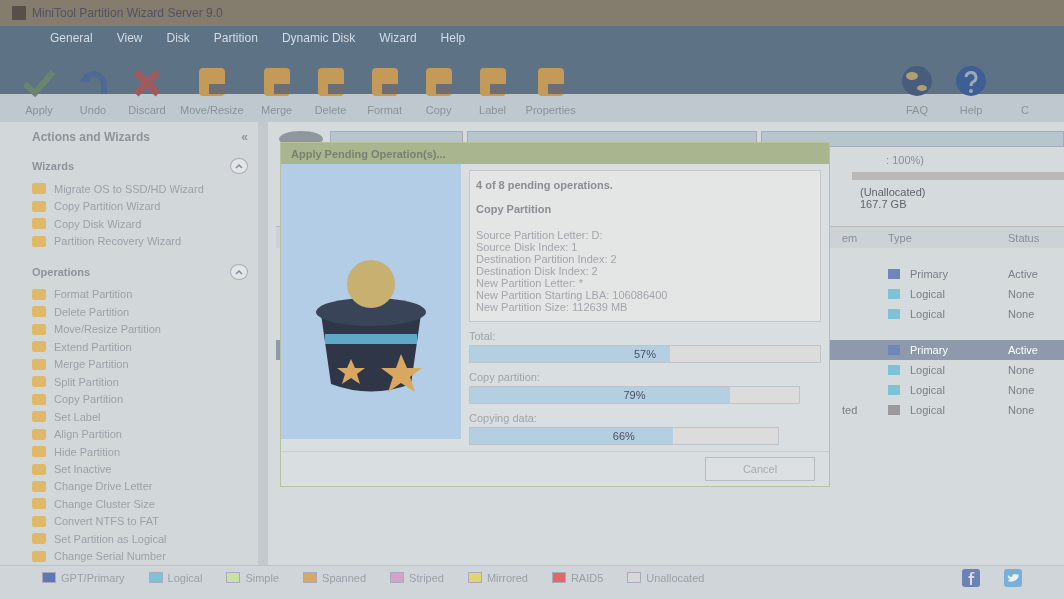 The image size is (1064, 599). What do you see at coordinates (1024, 237) in the screenshot?
I see `column-header: Status` at bounding box center [1024, 237].